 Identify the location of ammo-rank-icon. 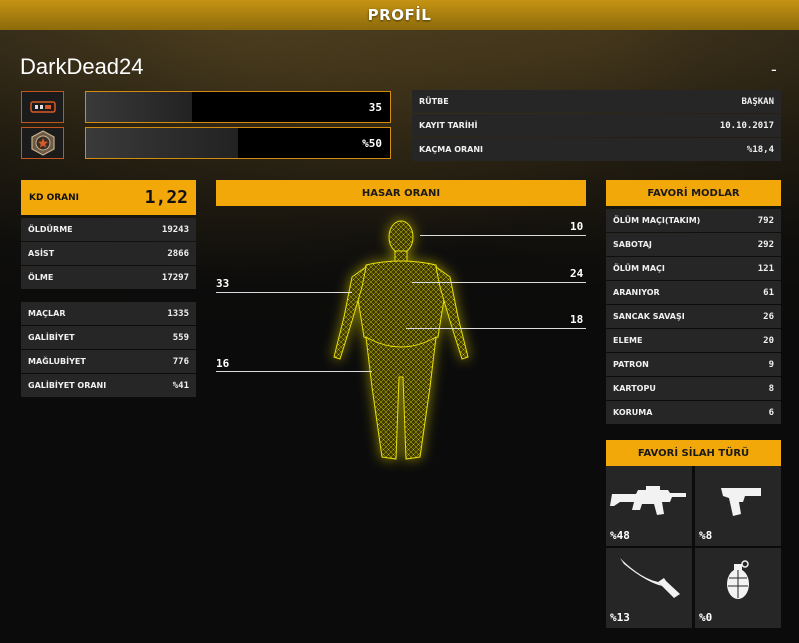
(42, 107).